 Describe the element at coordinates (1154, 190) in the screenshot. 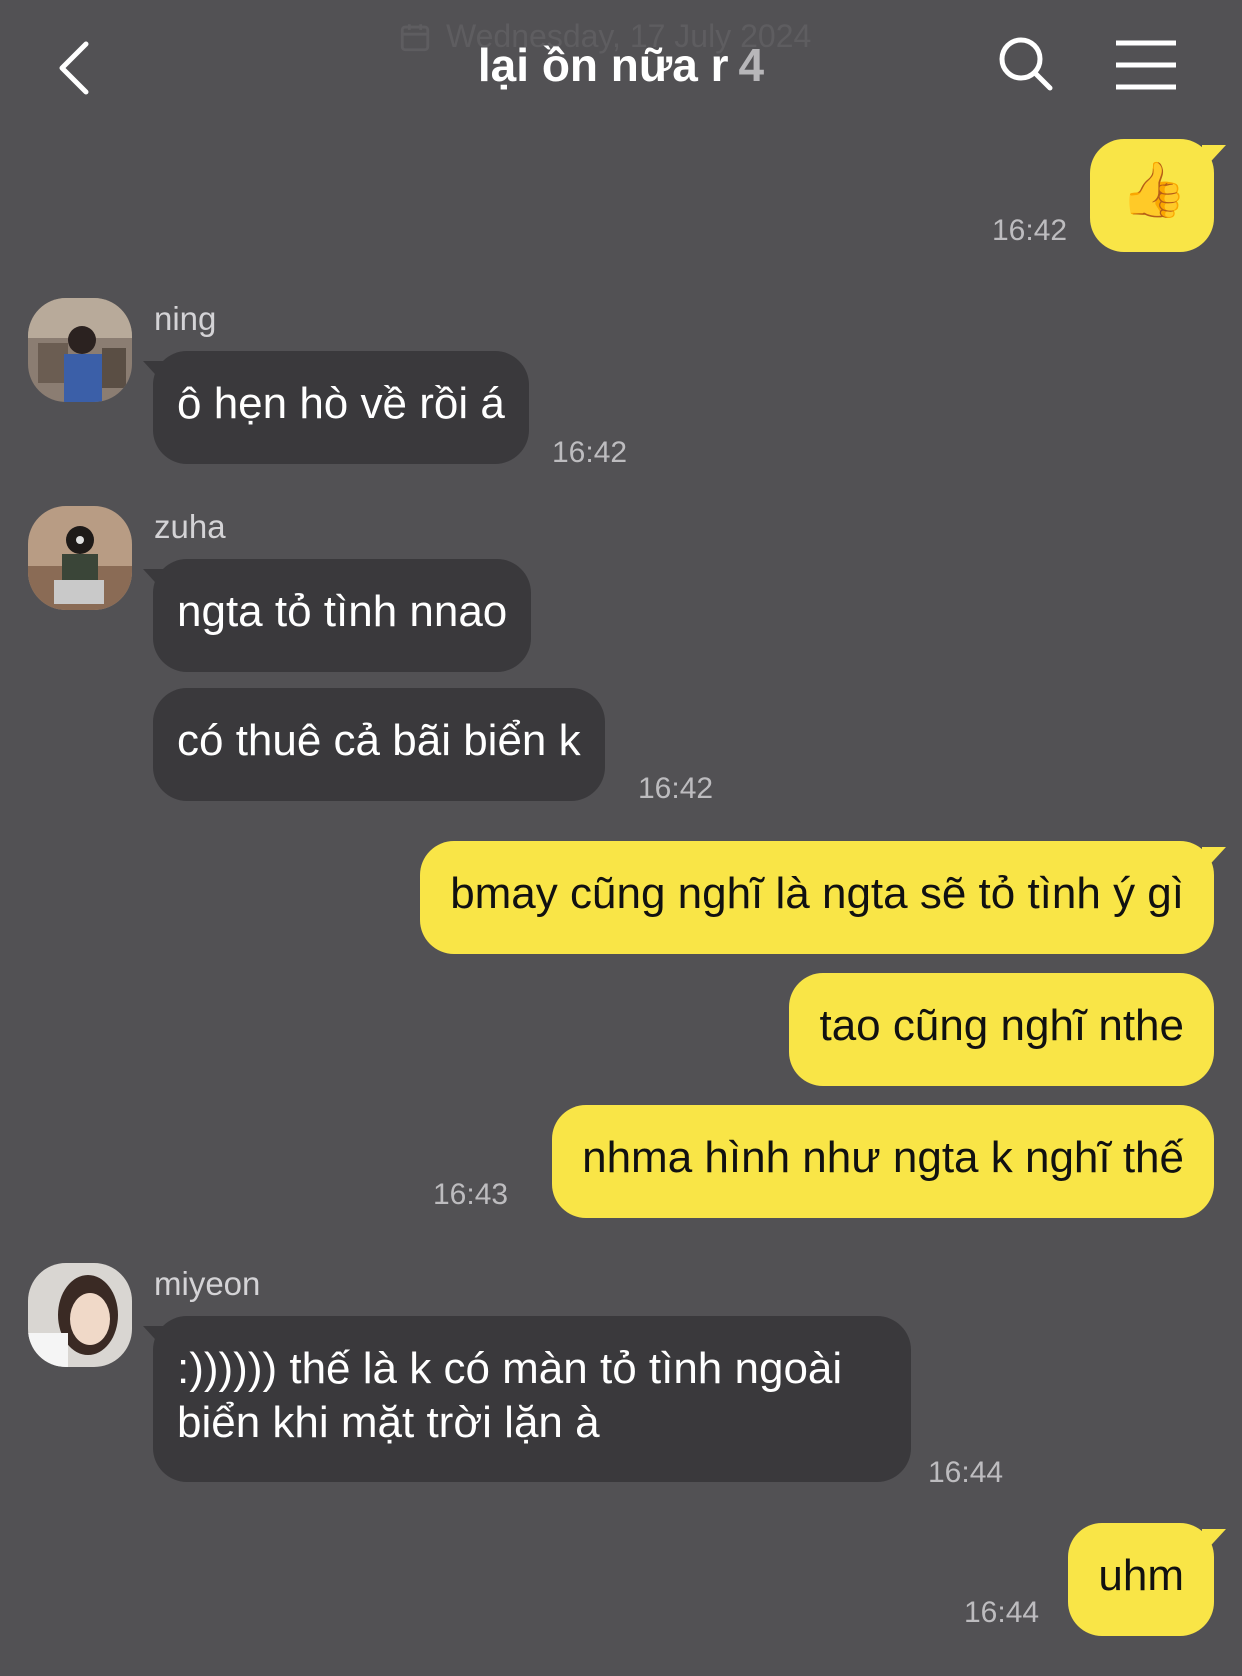

I see `thumbs-up-emoji: 👍` at that location.